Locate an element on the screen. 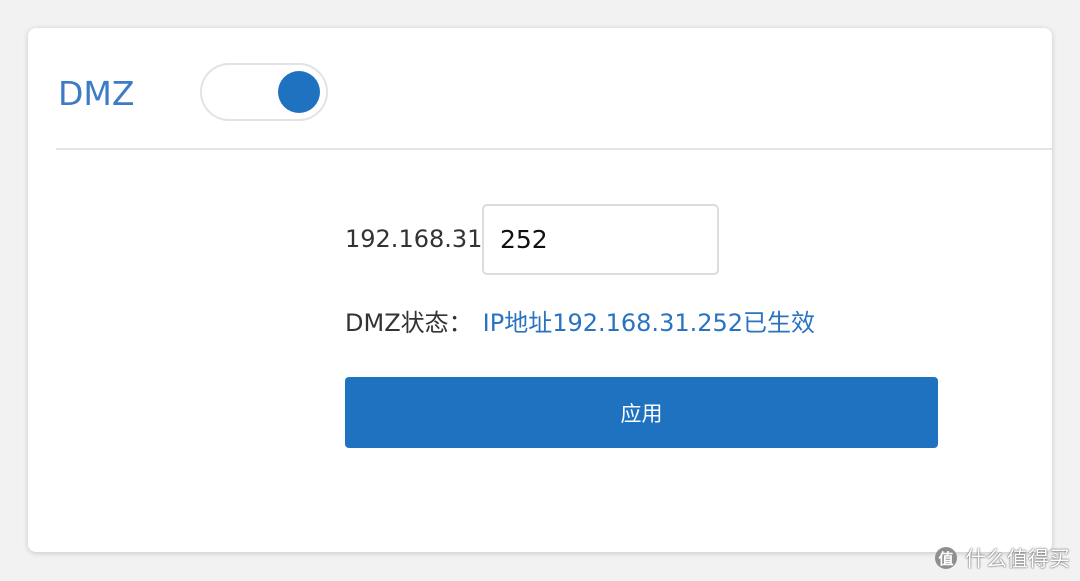 Image resolution: width=1080 pixels, height=581 pixels. status-label: DMZ状态： is located at coordinates (409, 323).